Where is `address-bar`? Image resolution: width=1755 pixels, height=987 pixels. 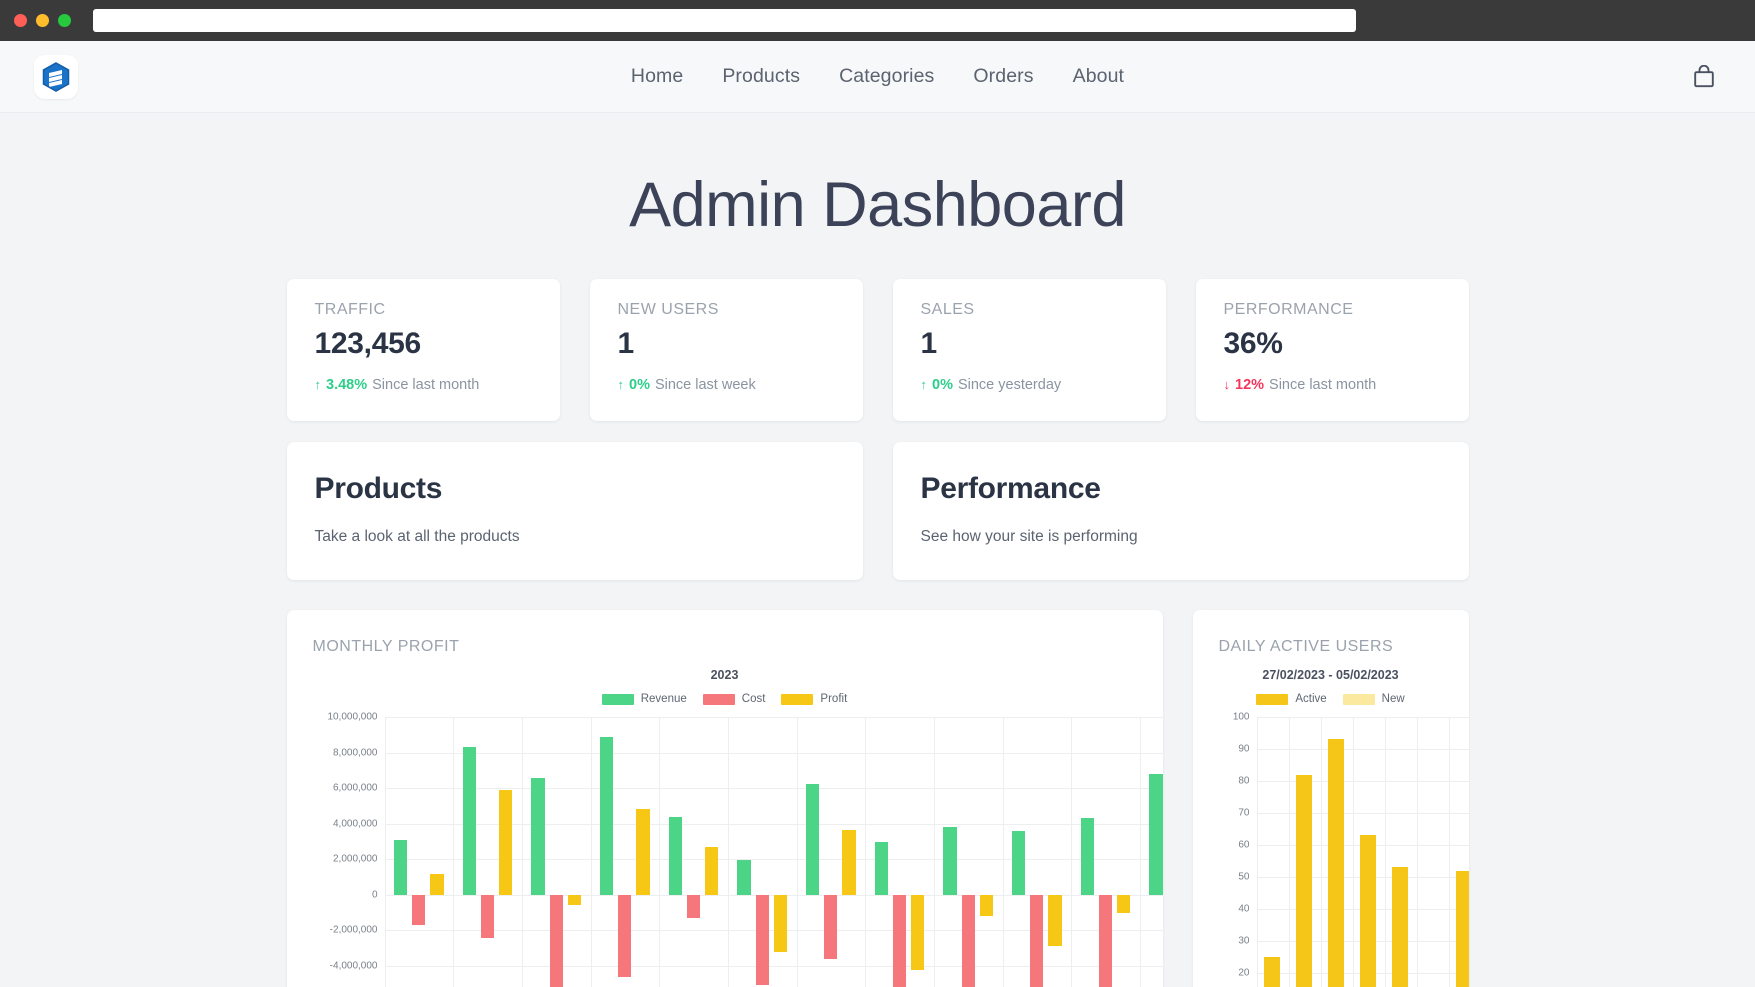
address-bar is located at coordinates (724, 20).